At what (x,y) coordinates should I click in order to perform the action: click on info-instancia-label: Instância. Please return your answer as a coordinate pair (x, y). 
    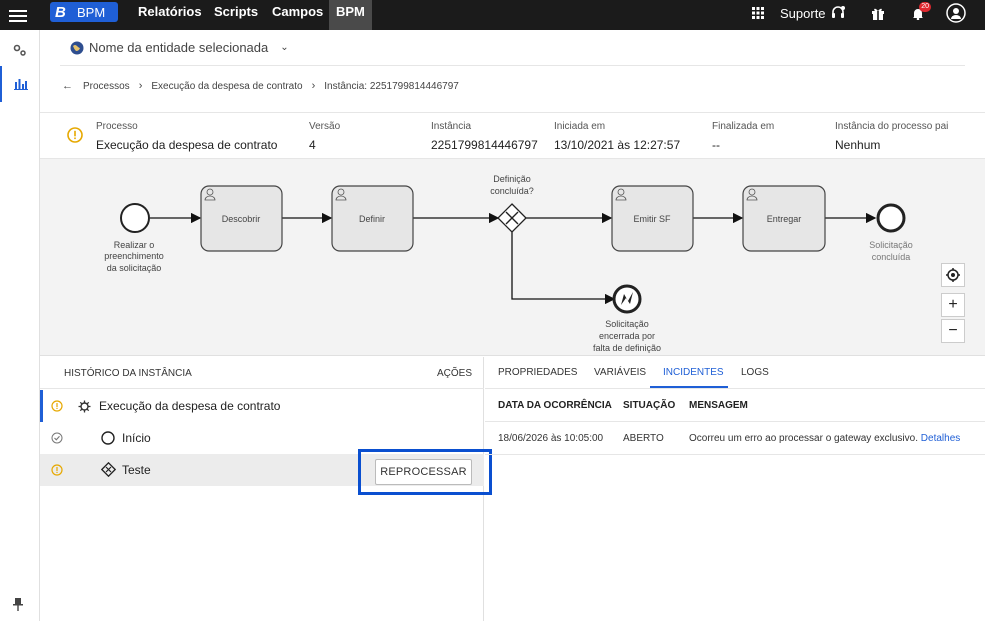
    Looking at the image, I should click on (451, 126).